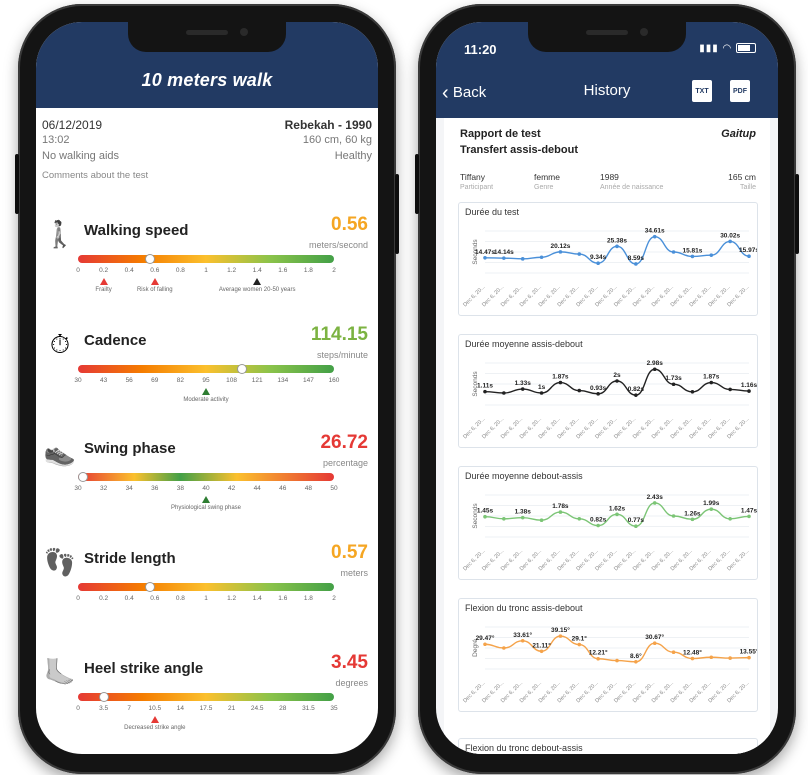 The image size is (808, 775). Describe the element at coordinates (351, 683) in the screenshot. I see `metric-unit: degrees` at that location.